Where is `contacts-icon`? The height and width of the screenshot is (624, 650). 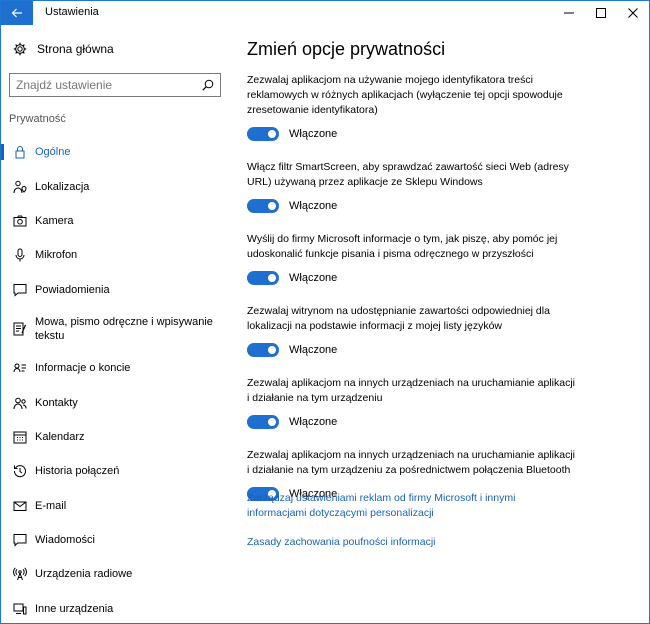
contacts-icon is located at coordinates (20, 403).